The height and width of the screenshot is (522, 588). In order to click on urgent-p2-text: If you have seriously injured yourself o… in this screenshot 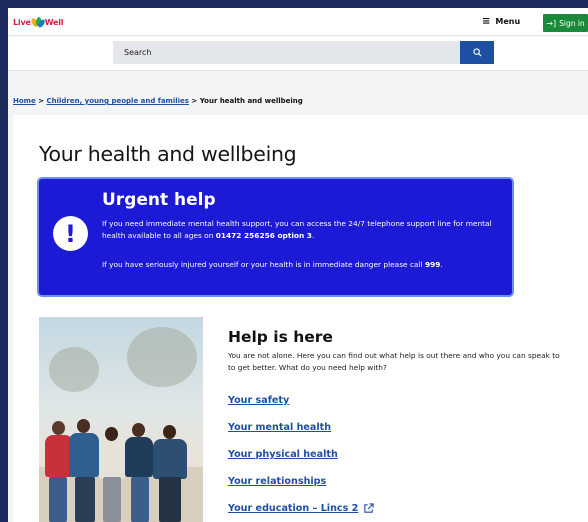, I will do `click(263, 264)`.